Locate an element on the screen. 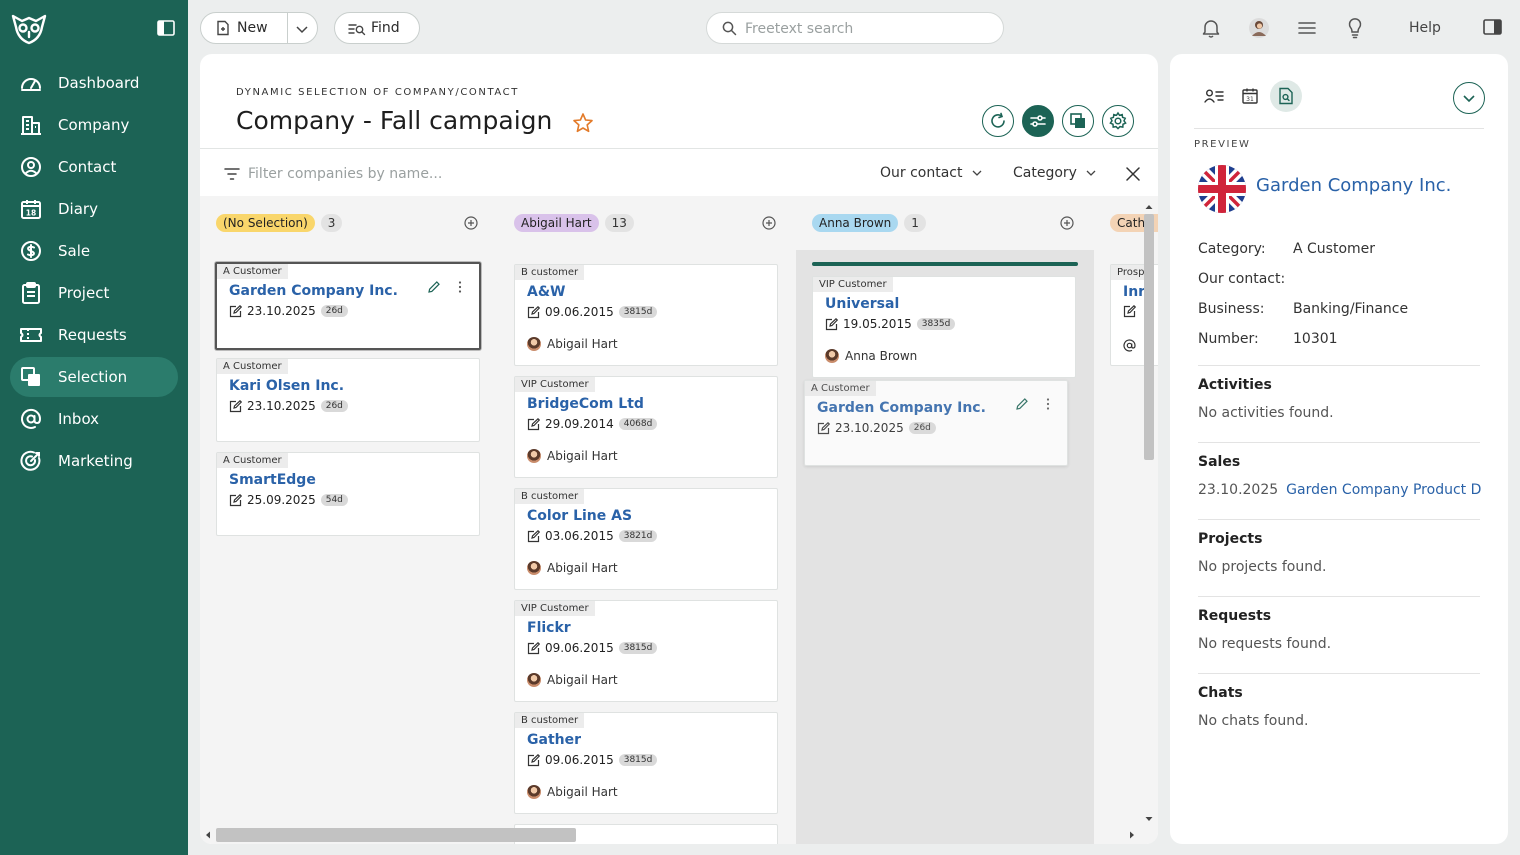  sidebar-collapse-icon is located at coordinates (166, 28).